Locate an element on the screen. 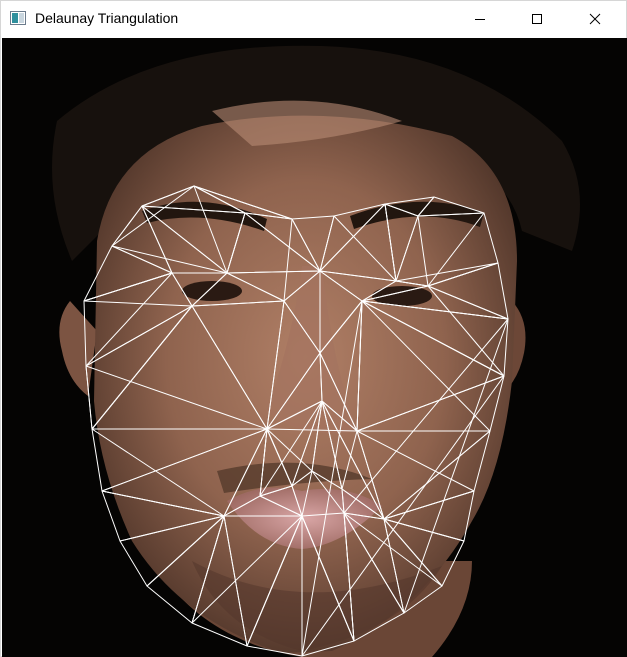  close-icon is located at coordinates (595, 19).